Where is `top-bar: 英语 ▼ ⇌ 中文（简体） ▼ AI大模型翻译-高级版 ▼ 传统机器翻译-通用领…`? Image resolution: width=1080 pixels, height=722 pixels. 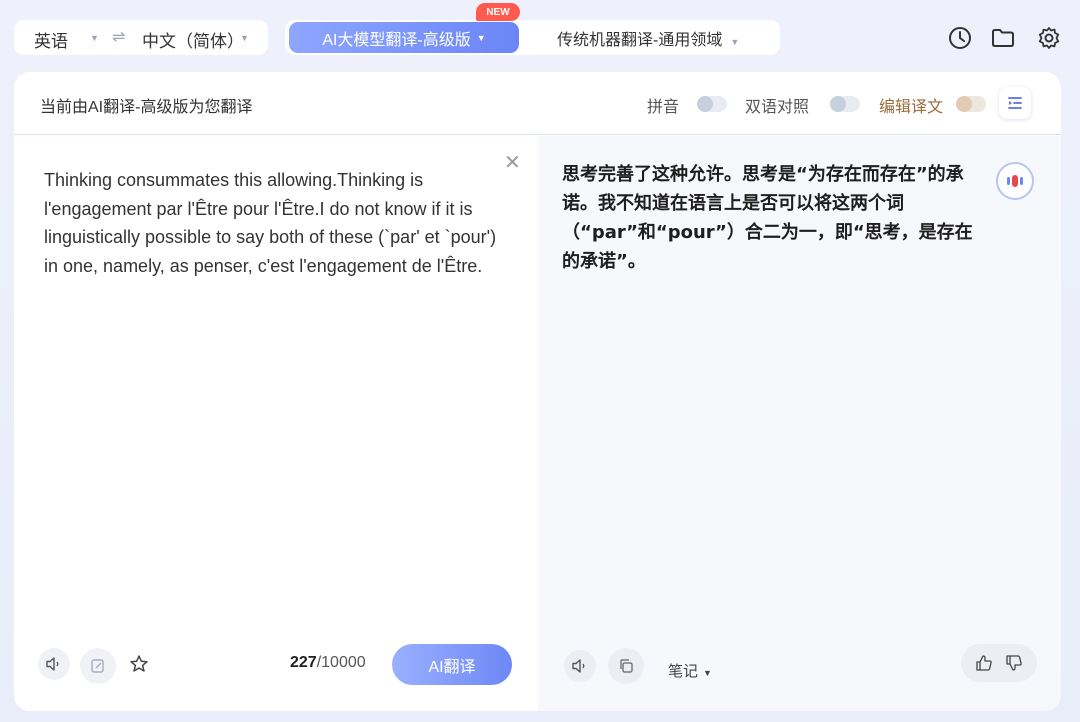 top-bar: 英语 ▼ ⇌ 中文（简体） ▼ AI大模型翻译-高级版 ▼ 传统机器翻译-通用领… is located at coordinates (540, 36).